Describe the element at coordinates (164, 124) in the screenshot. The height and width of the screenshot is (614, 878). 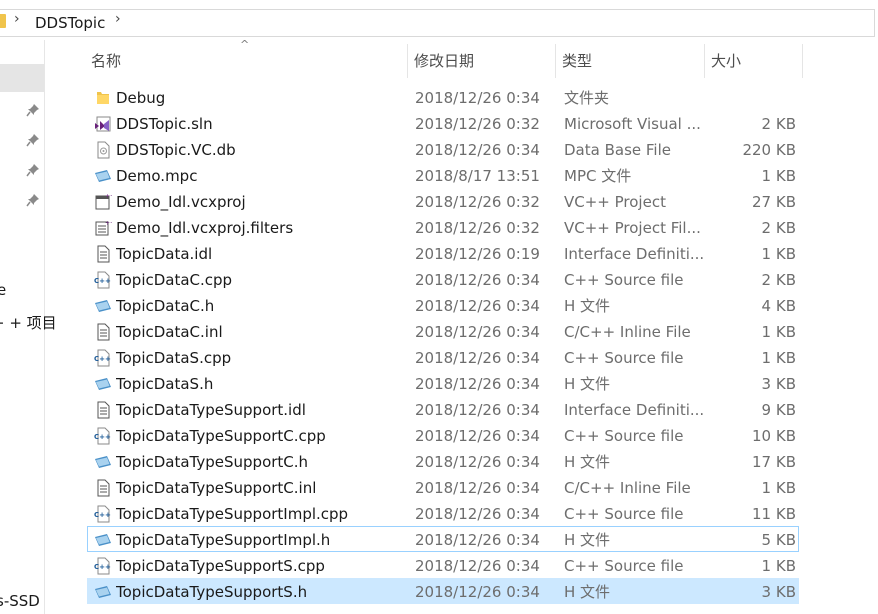
I see `file-name: DDSTopic.sln` at that location.